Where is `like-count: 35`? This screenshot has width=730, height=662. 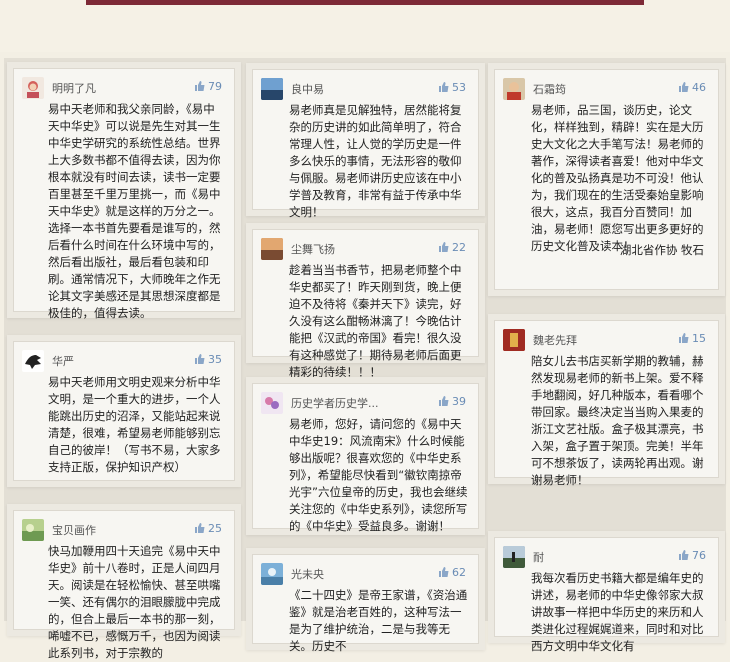 like-count: 35 is located at coordinates (208, 359).